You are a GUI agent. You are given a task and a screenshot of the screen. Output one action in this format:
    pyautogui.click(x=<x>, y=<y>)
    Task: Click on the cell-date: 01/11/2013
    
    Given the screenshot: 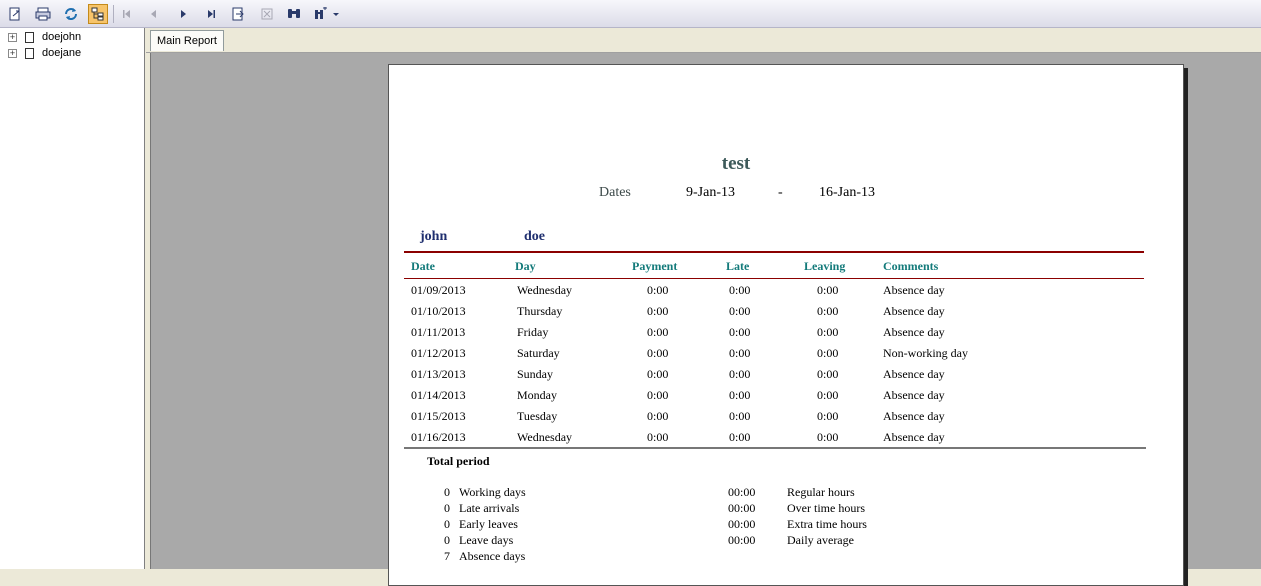 What is the action you would take?
    pyautogui.click(x=438, y=332)
    